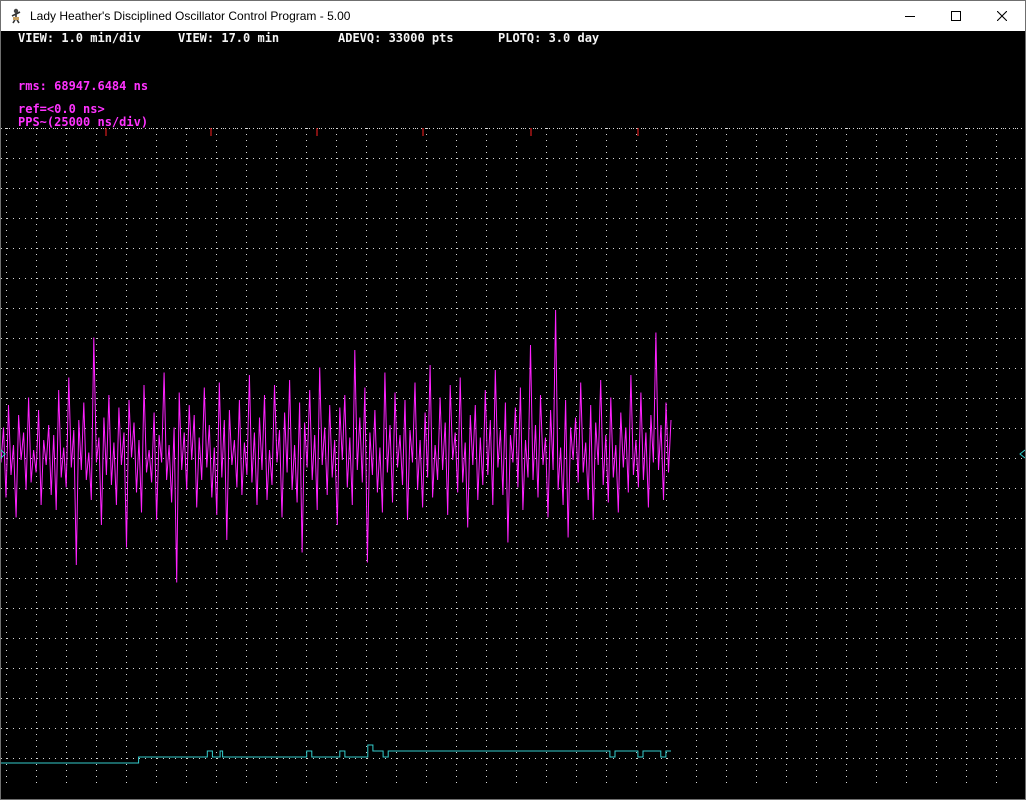 The width and height of the screenshot is (1026, 800). Describe the element at coordinates (549, 38) in the screenshot. I see `plotq-label: PLOTQ: 3.0 day` at that location.